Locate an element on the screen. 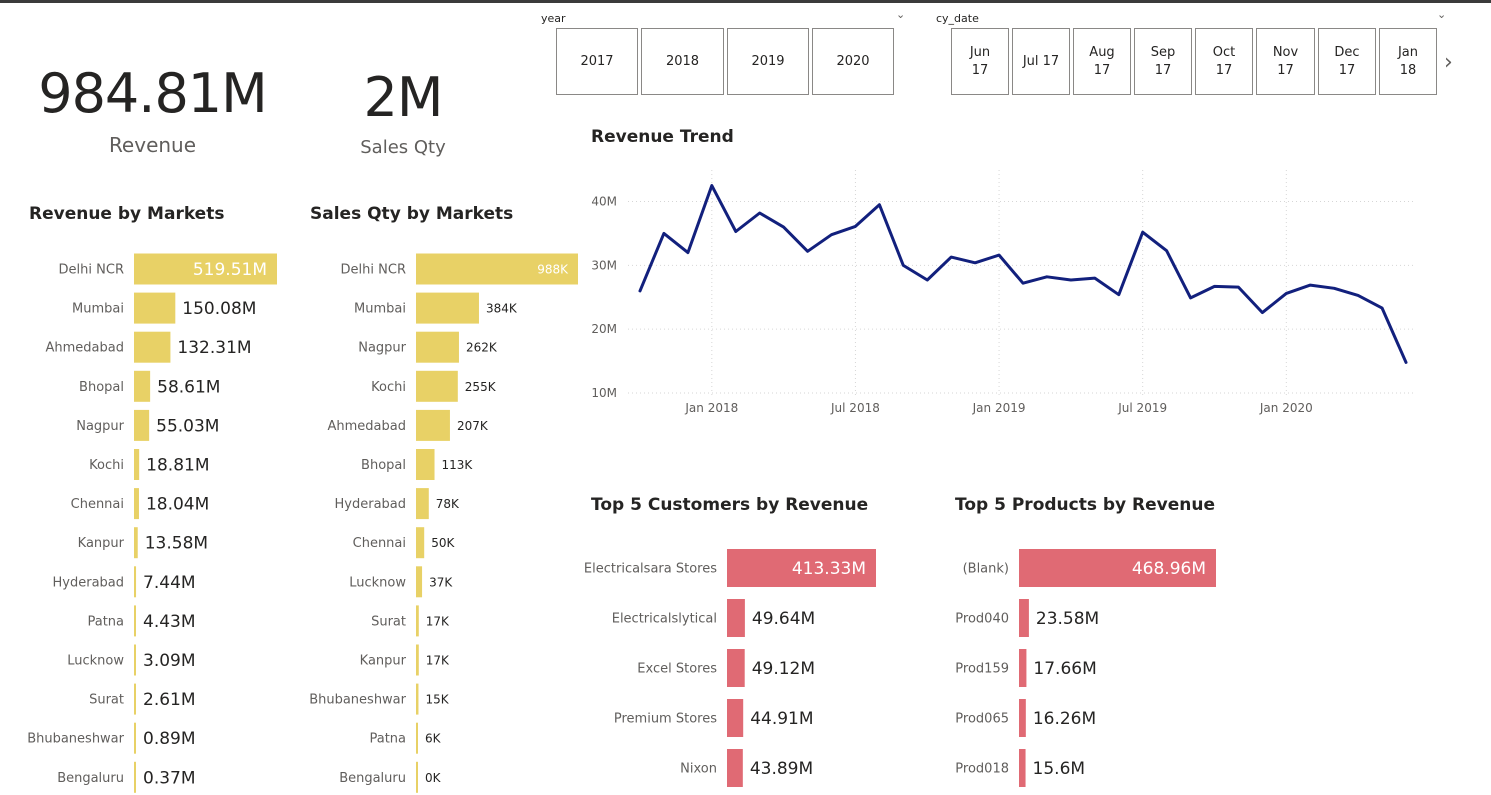 This screenshot has width=1491, height=795. trend-y-tick-label: 20M is located at coordinates (604, 329).